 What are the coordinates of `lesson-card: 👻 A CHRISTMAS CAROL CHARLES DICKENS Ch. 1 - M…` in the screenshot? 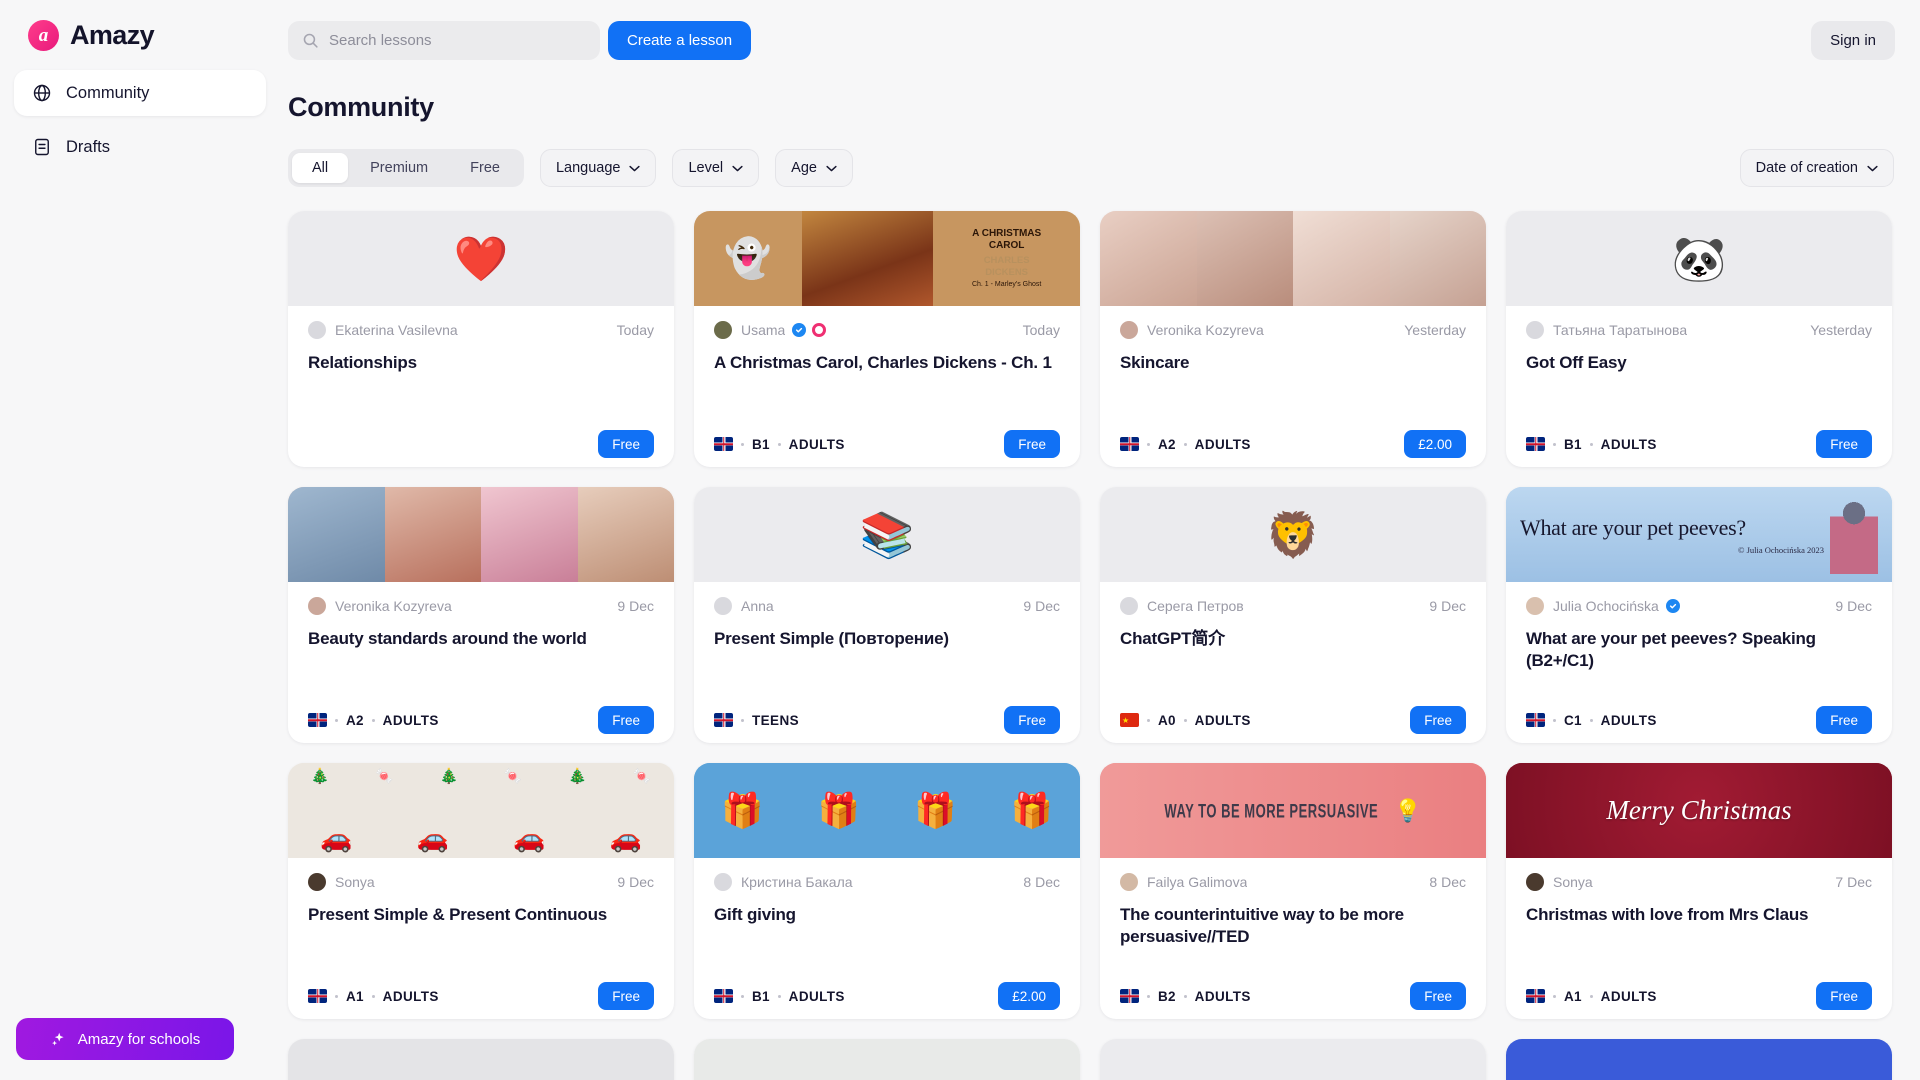 It's located at (887, 339).